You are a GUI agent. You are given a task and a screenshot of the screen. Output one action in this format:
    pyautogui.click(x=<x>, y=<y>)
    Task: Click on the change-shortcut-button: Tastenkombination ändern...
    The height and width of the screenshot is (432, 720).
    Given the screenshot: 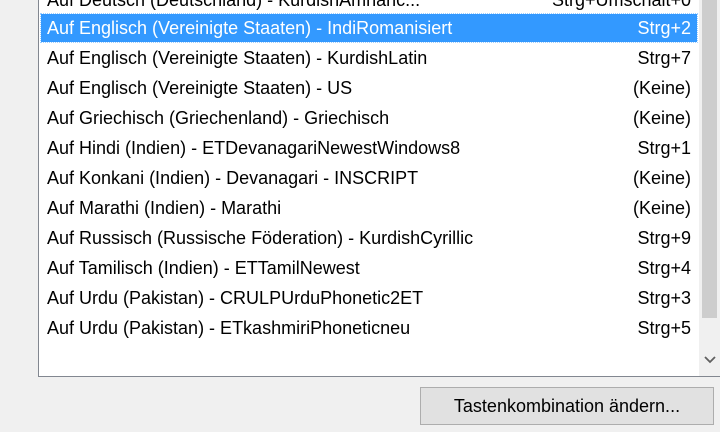 What is the action you would take?
    pyautogui.click(x=567, y=406)
    